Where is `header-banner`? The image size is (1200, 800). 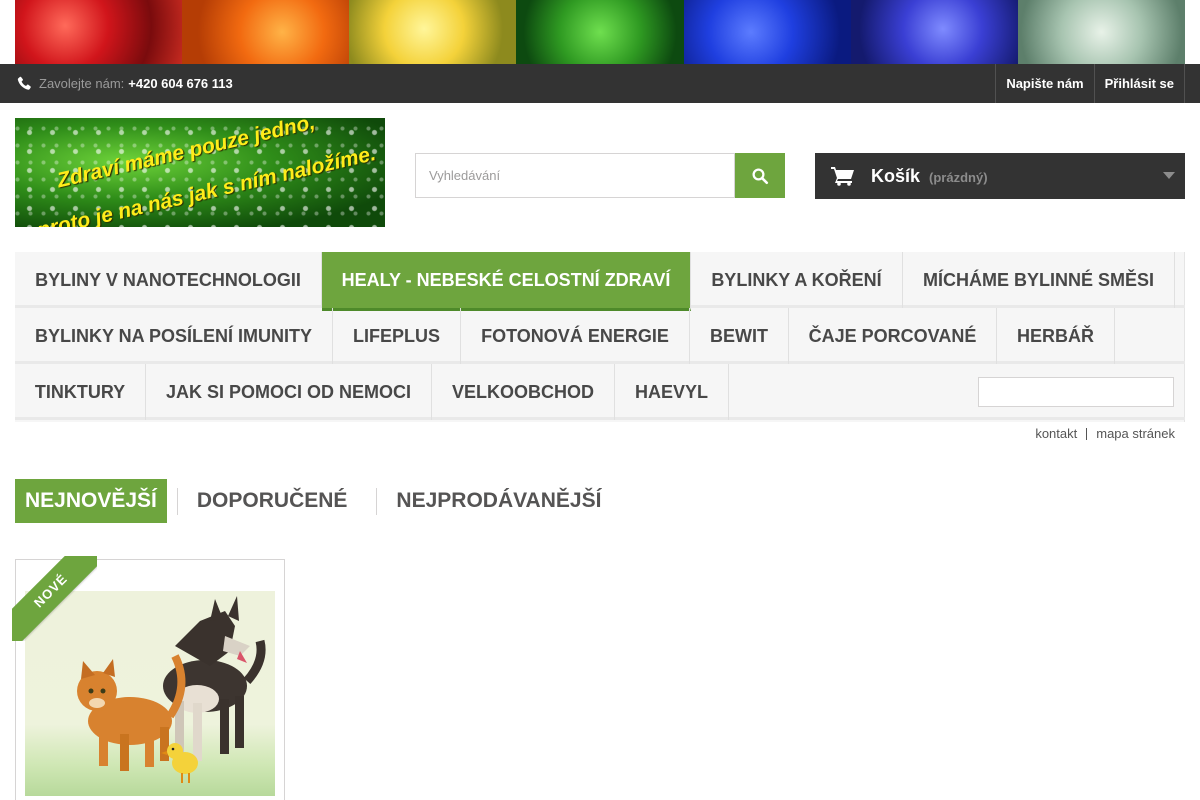 header-banner is located at coordinates (600, 32).